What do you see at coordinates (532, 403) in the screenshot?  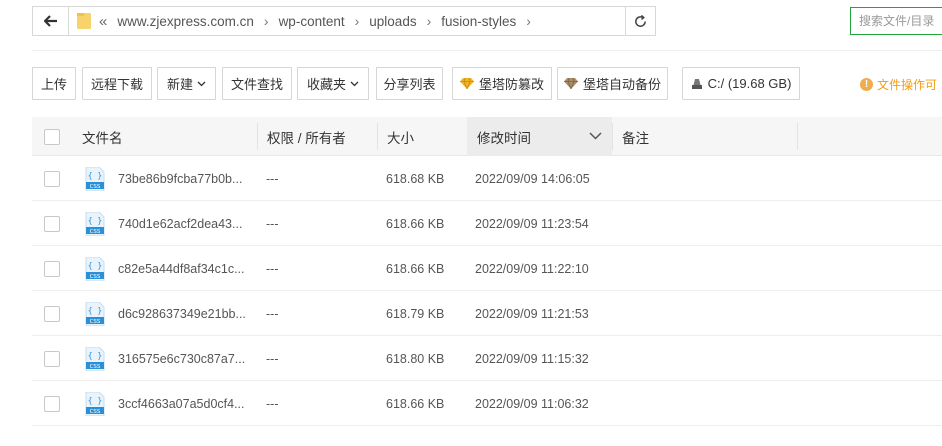 I see `file-modified: 2022/09/09 11:06:32` at bounding box center [532, 403].